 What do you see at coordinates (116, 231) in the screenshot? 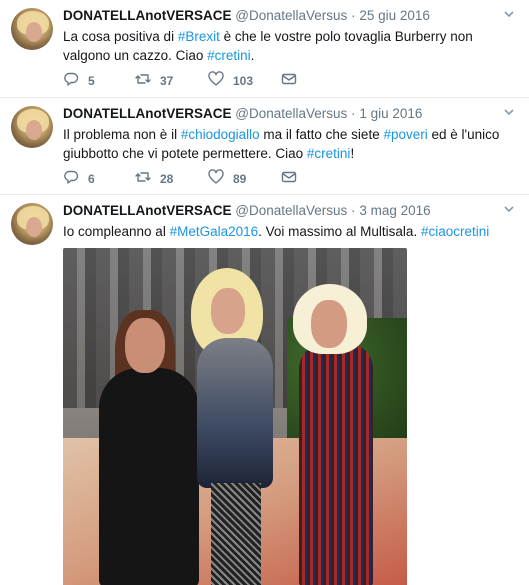
I see `text-segment: Io compleanno al` at bounding box center [116, 231].